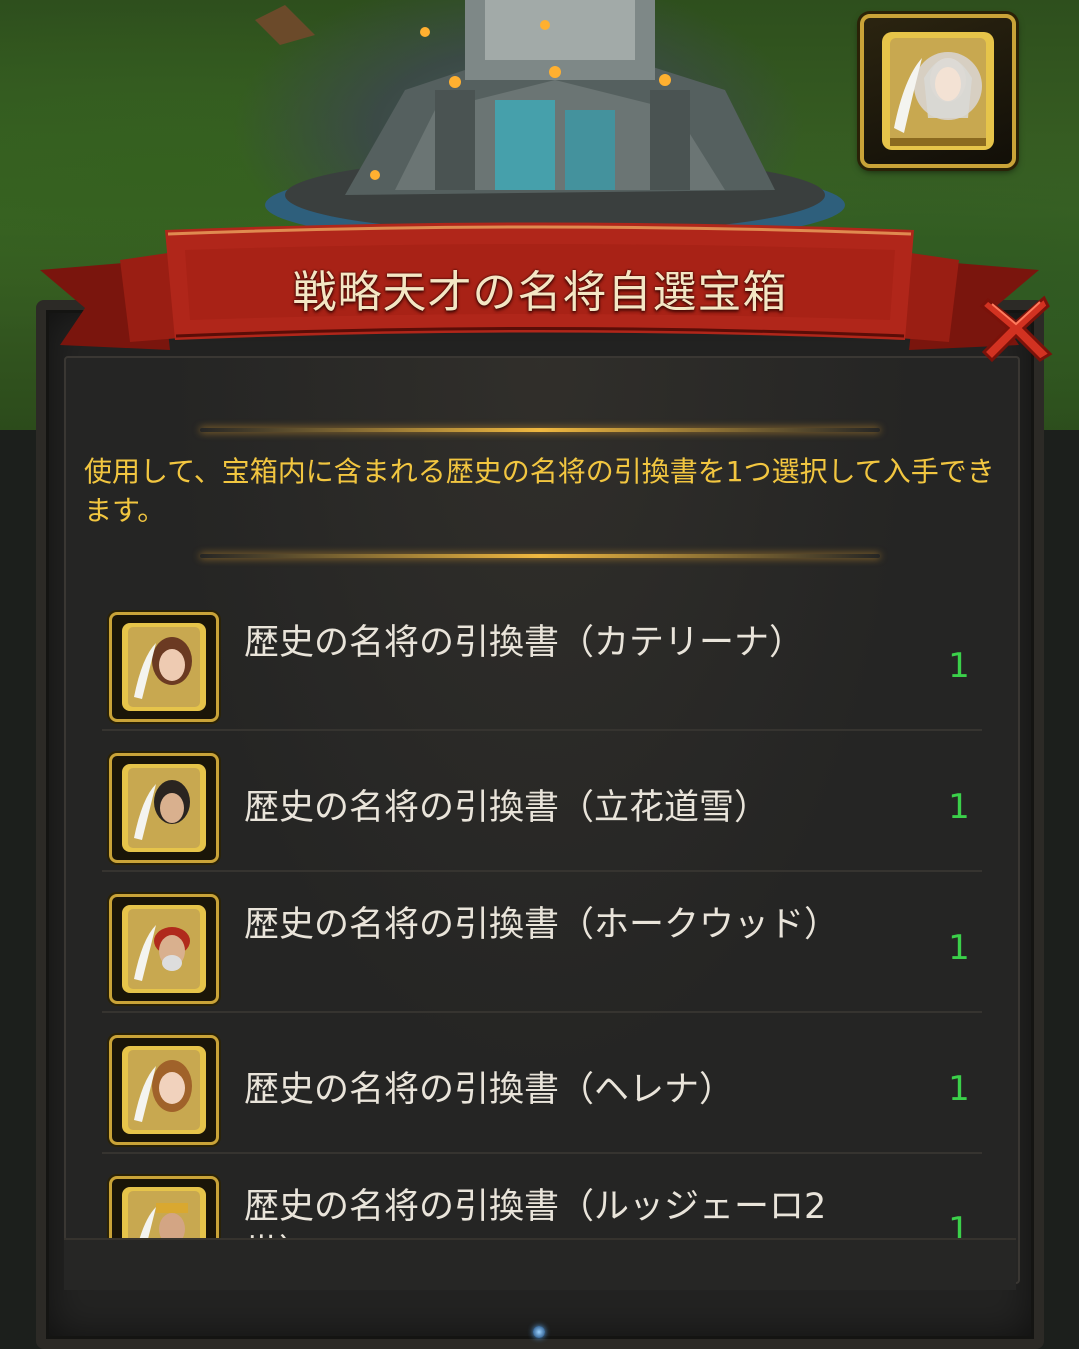 The height and width of the screenshot is (1349, 1079). I want to click on dialog-footer, so click(540, 1264).